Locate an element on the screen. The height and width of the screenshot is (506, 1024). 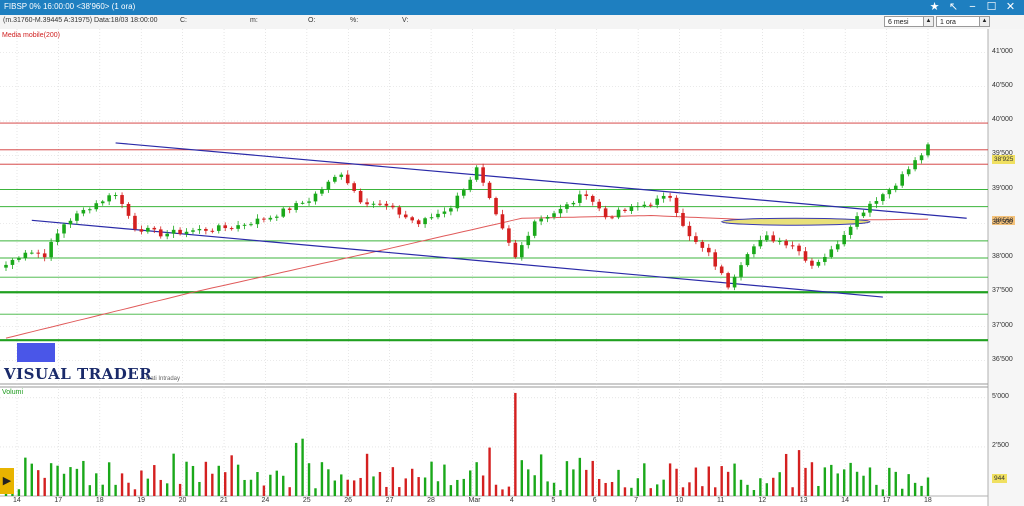
price-axis-label: 40'500 is located at coordinates (1002, 85).